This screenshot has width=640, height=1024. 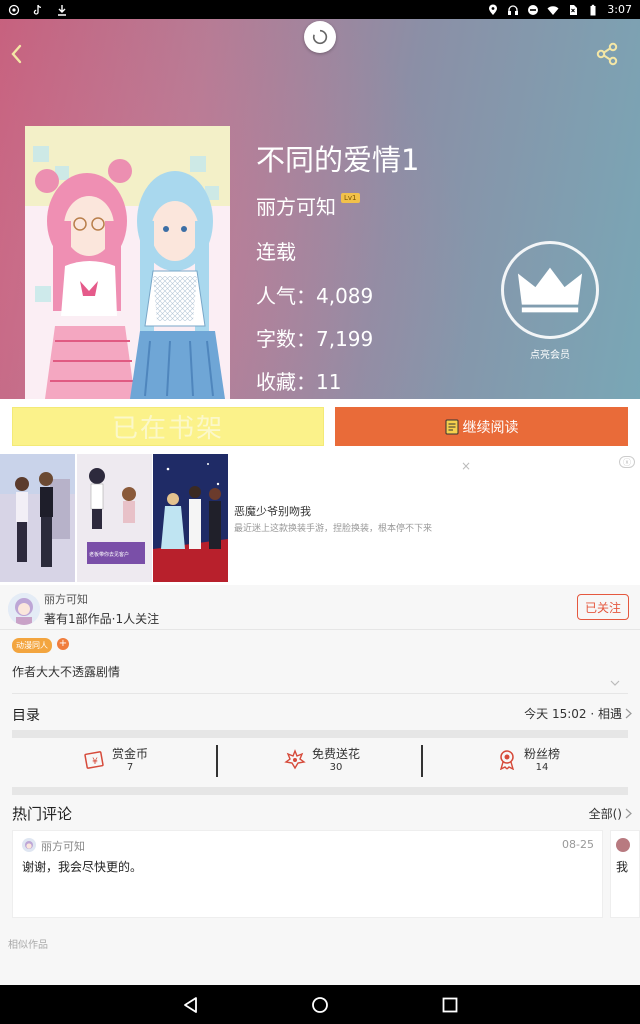 What do you see at coordinates (114, 518) in the screenshot?
I see `ad-image-2: 老板带你去见客户` at bounding box center [114, 518].